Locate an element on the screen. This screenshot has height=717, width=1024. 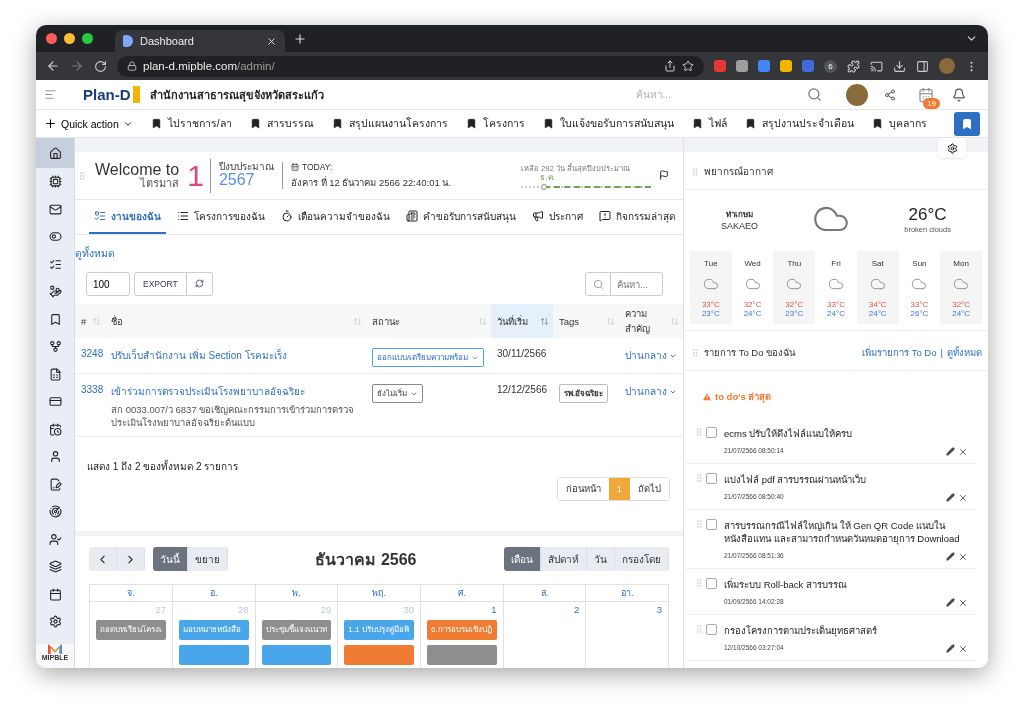
column-header: สถานะ is located at coordinates (428, 321).